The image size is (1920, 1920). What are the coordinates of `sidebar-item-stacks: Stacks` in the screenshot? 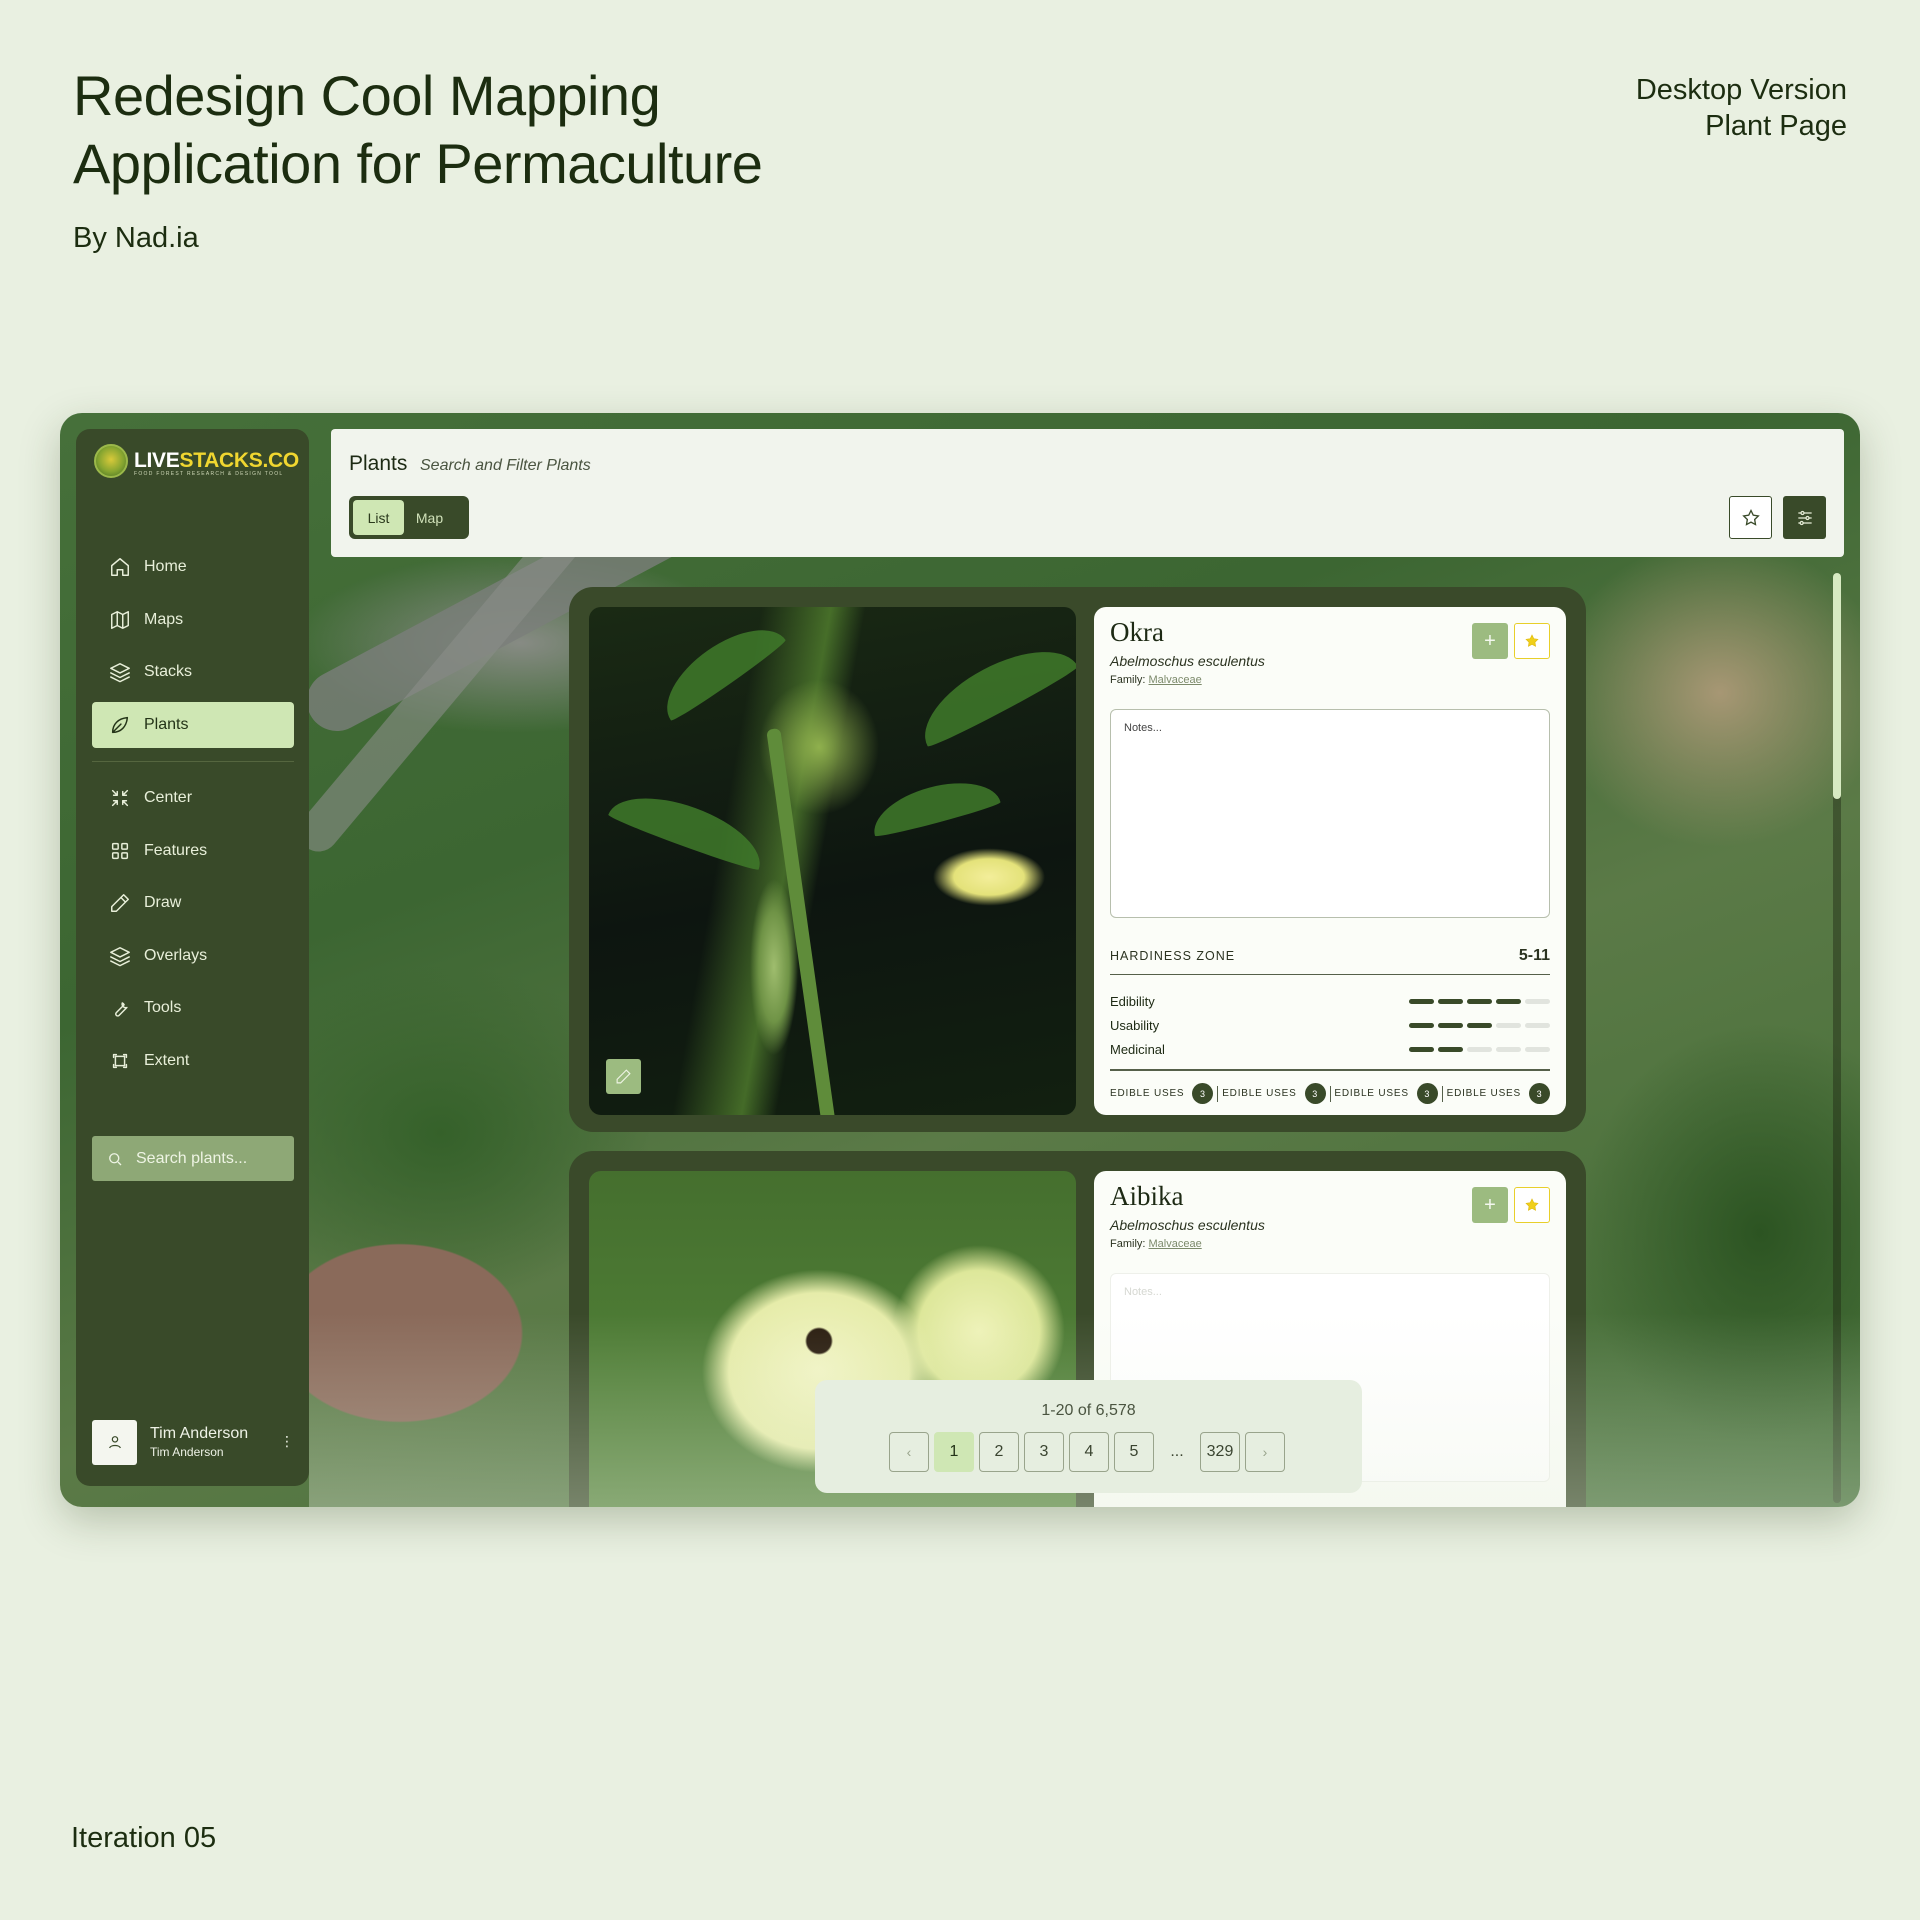 It's located at (193, 672).